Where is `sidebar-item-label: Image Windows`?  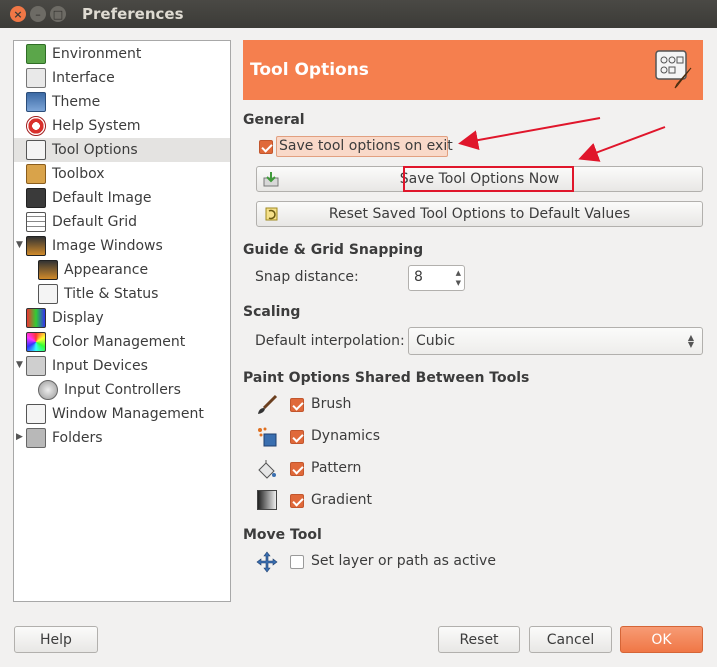 sidebar-item-label: Image Windows is located at coordinates (107, 246).